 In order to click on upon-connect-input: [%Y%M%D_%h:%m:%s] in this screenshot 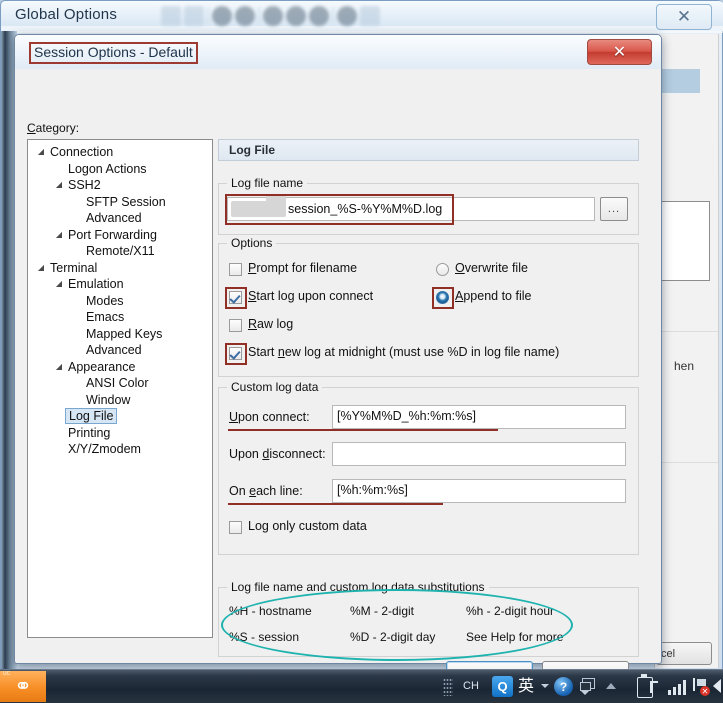, I will do `click(479, 417)`.